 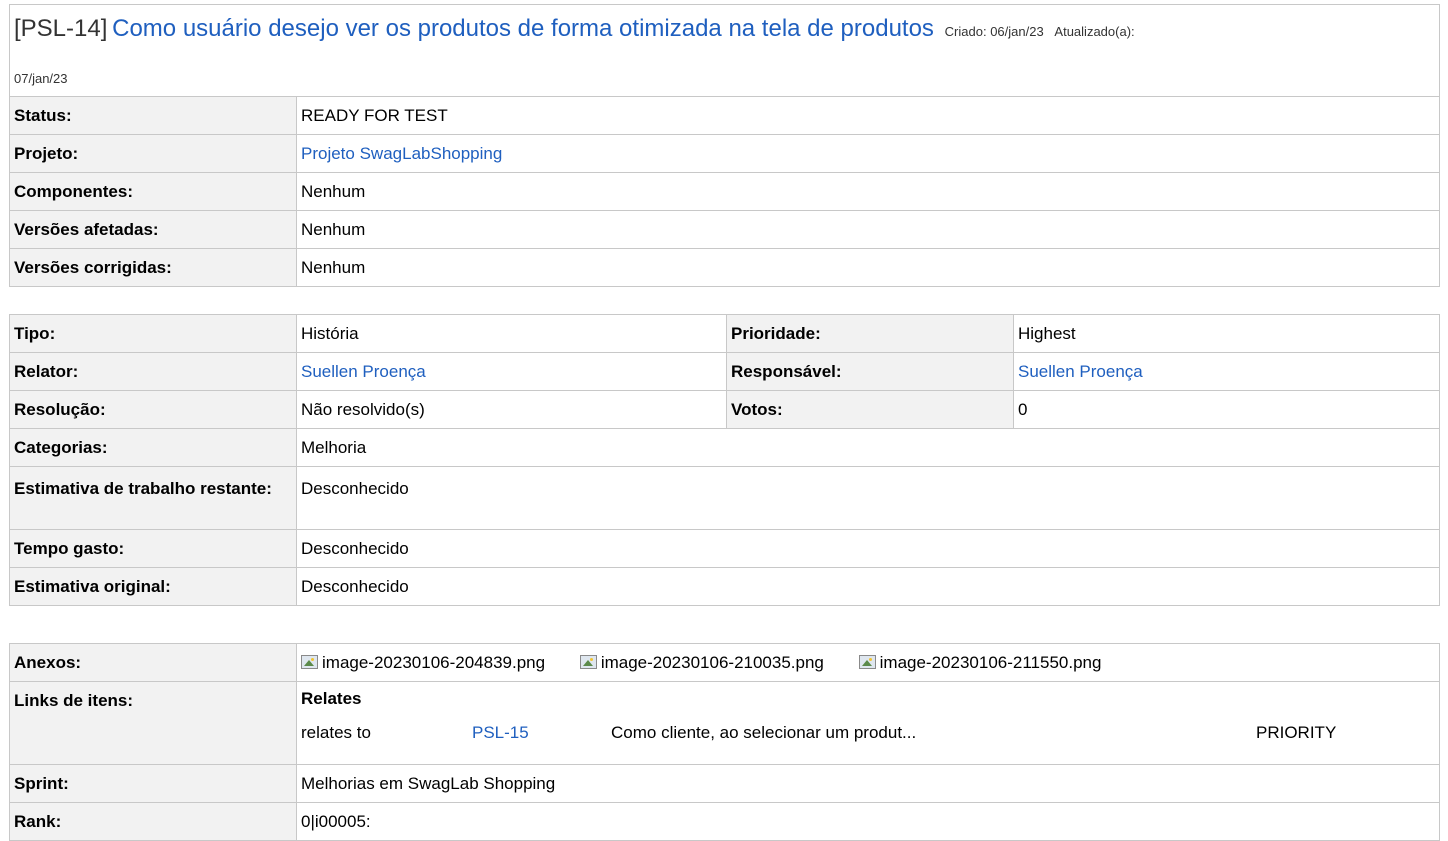 I want to click on attachment-item: image-20230106-204839.png, so click(x=423, y=663).